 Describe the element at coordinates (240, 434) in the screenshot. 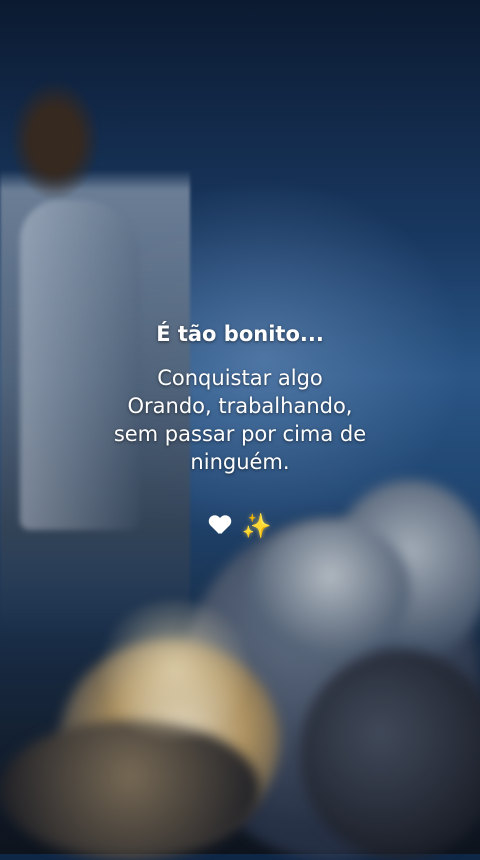

I see `quote-line: sem passar por cima de` at that location.